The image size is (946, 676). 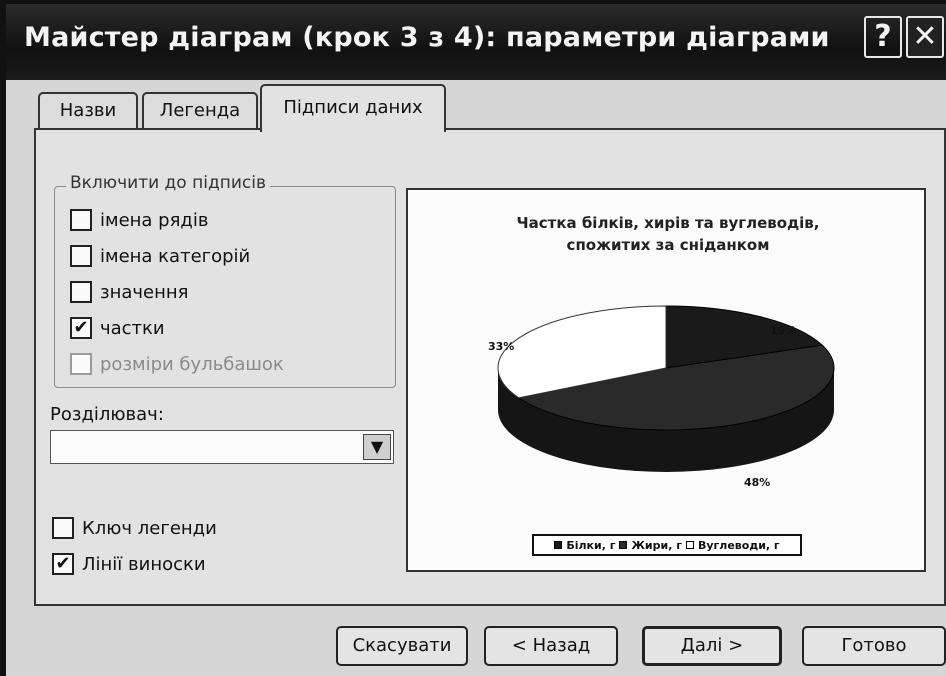 What do you see at coordinates (168, 183) in the screenshot?
I see `include-group-label: Включити до підписів` at bounding box center [168, 183].